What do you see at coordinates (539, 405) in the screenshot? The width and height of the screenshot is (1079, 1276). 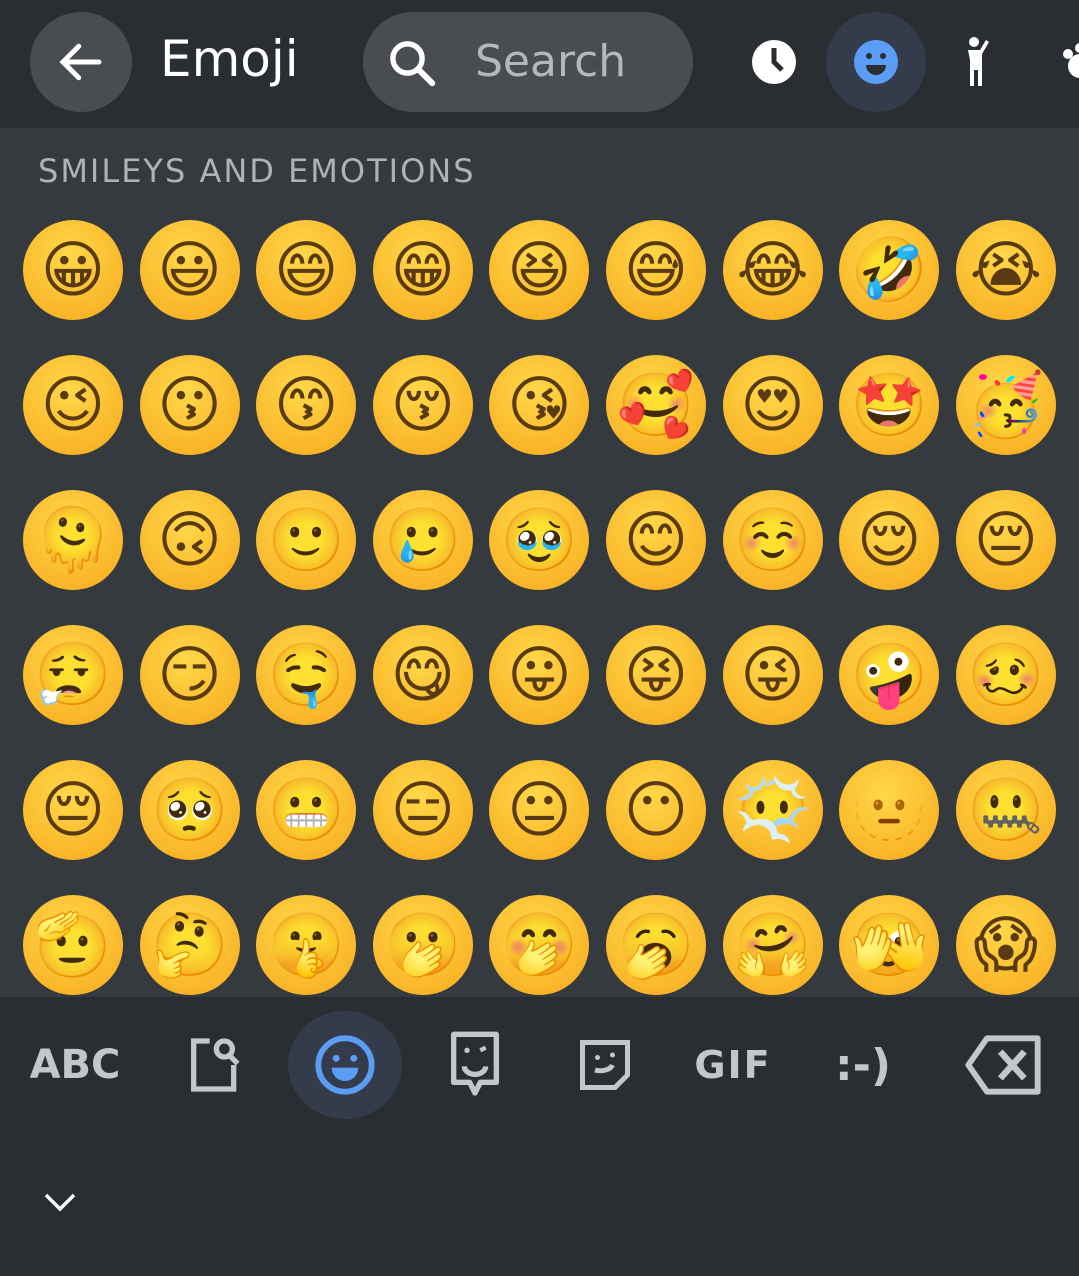 I see `emoji-button: 😘` at bounding box center [539, 405].